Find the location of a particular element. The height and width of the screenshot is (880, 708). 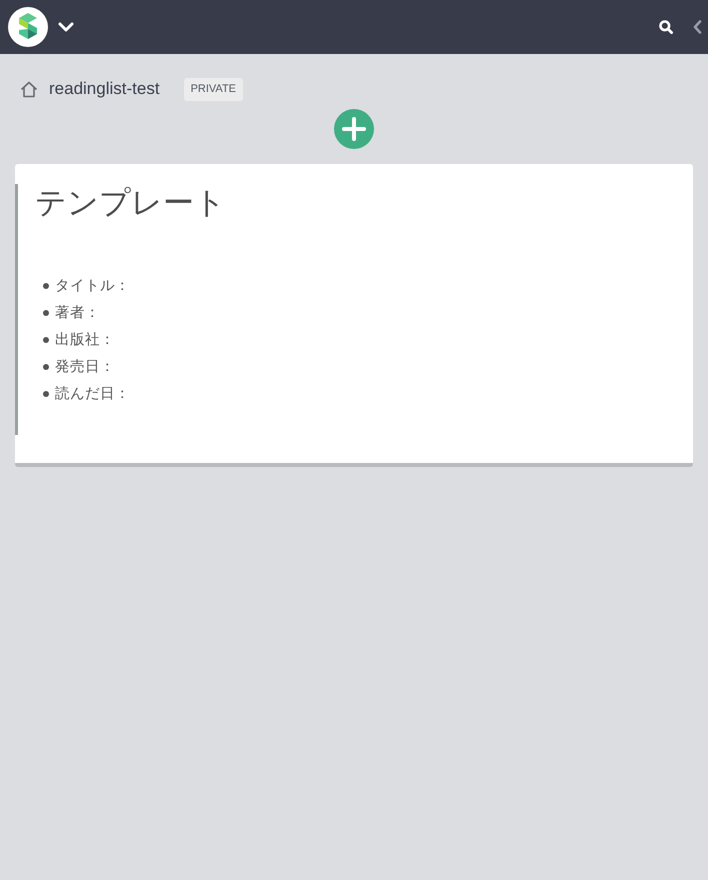

logo-icon is located at coordinates (28, 27).